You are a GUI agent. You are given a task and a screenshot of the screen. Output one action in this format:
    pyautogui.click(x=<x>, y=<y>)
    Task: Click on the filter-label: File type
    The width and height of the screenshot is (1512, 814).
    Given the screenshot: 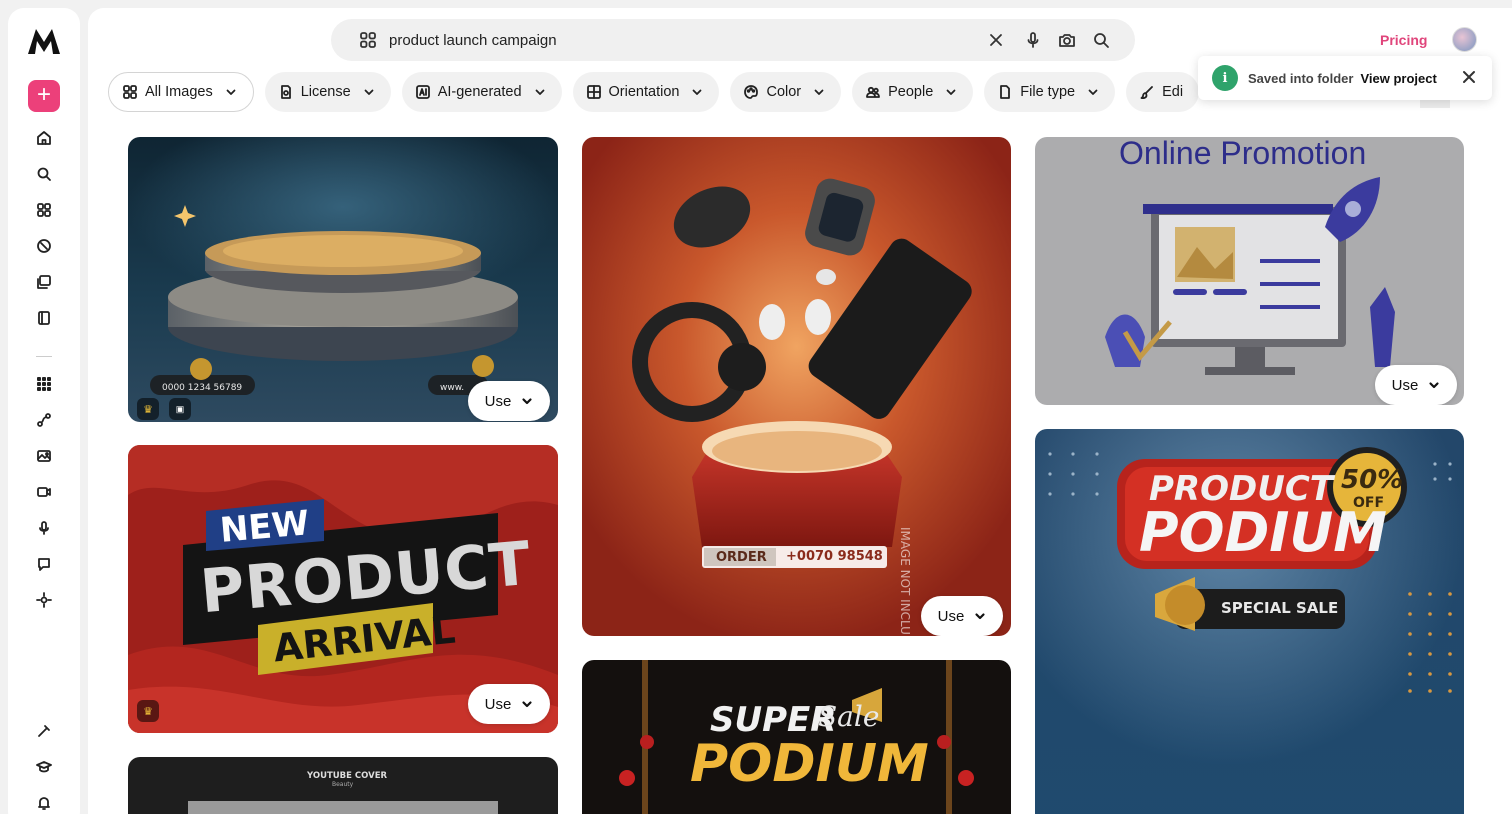 What is the action you would take?
    pyautogui.click(x=1048, y=92)
    